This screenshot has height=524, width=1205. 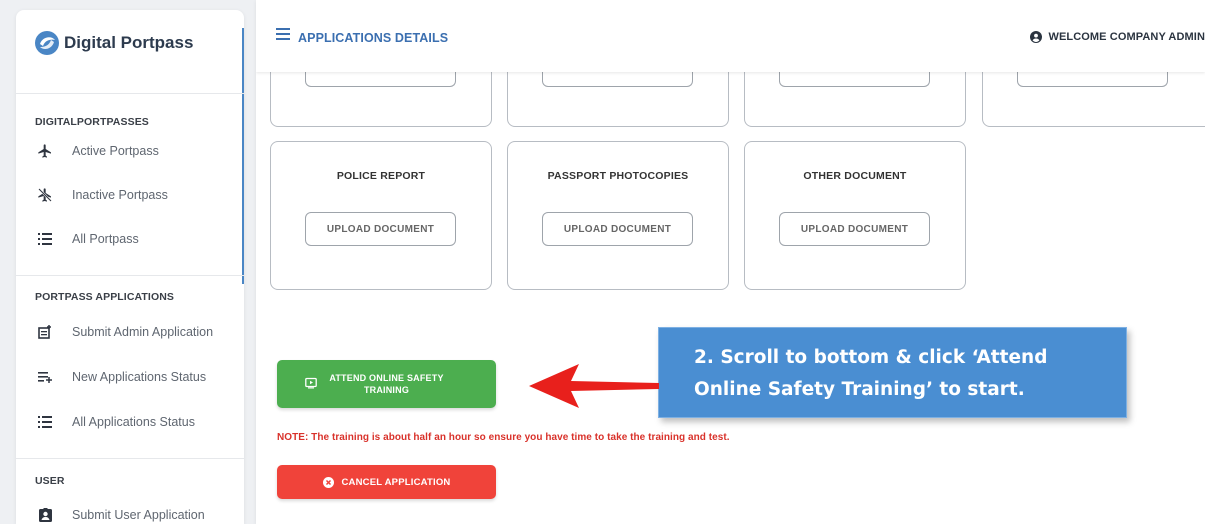 I want to click on sidebar-scrollbar, so click(x=243, y=156).